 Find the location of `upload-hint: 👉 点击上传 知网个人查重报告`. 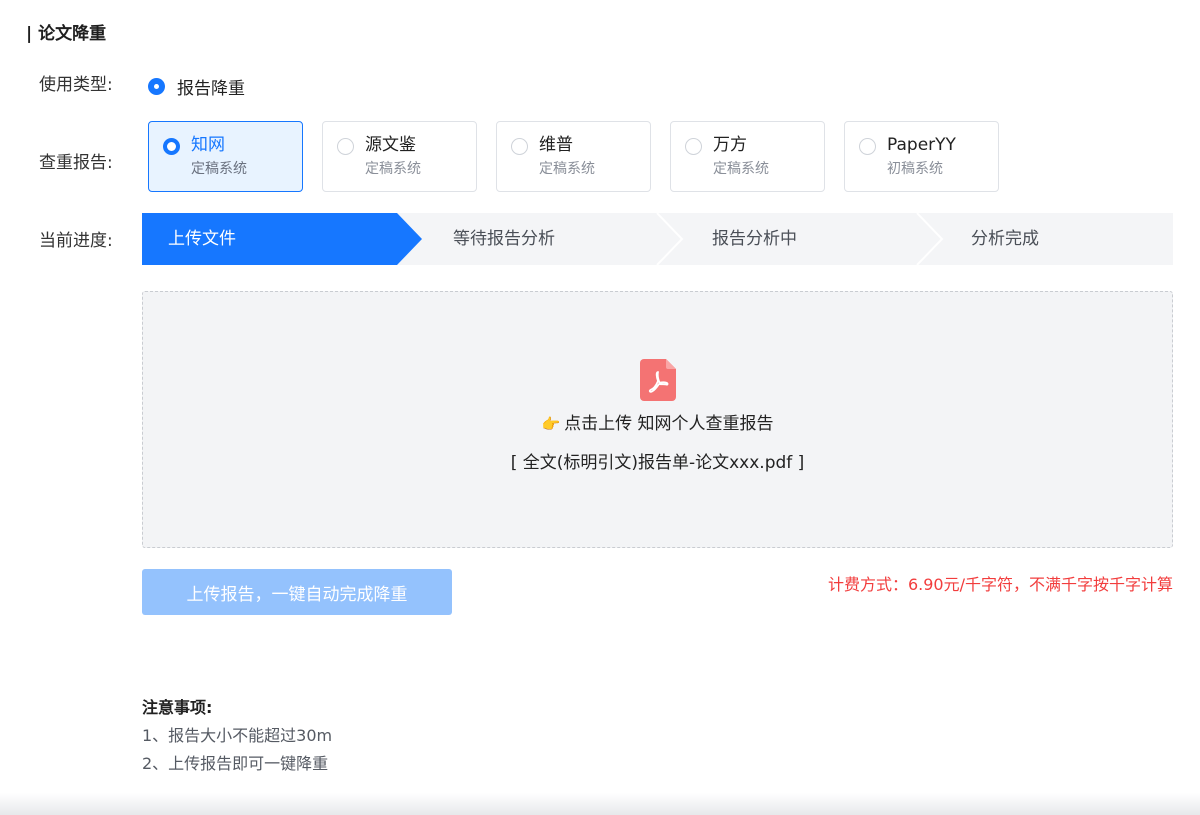

upload-hint: 👉 点击上传 知网个人查重报告 is located at coordinates (657, 424).